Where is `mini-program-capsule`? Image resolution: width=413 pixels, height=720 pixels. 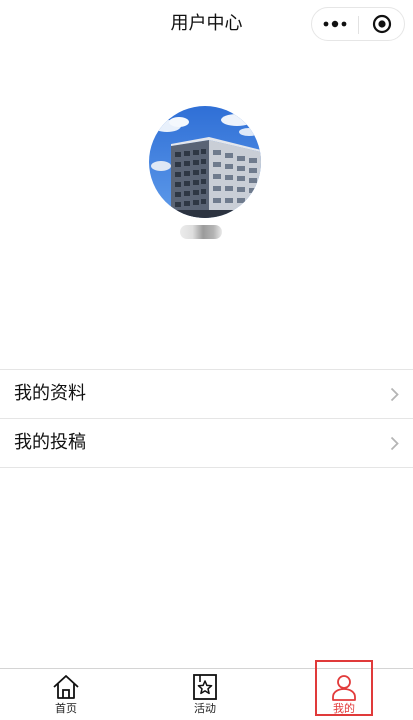 mini-program-capsule is located at coordinates (358, 24).